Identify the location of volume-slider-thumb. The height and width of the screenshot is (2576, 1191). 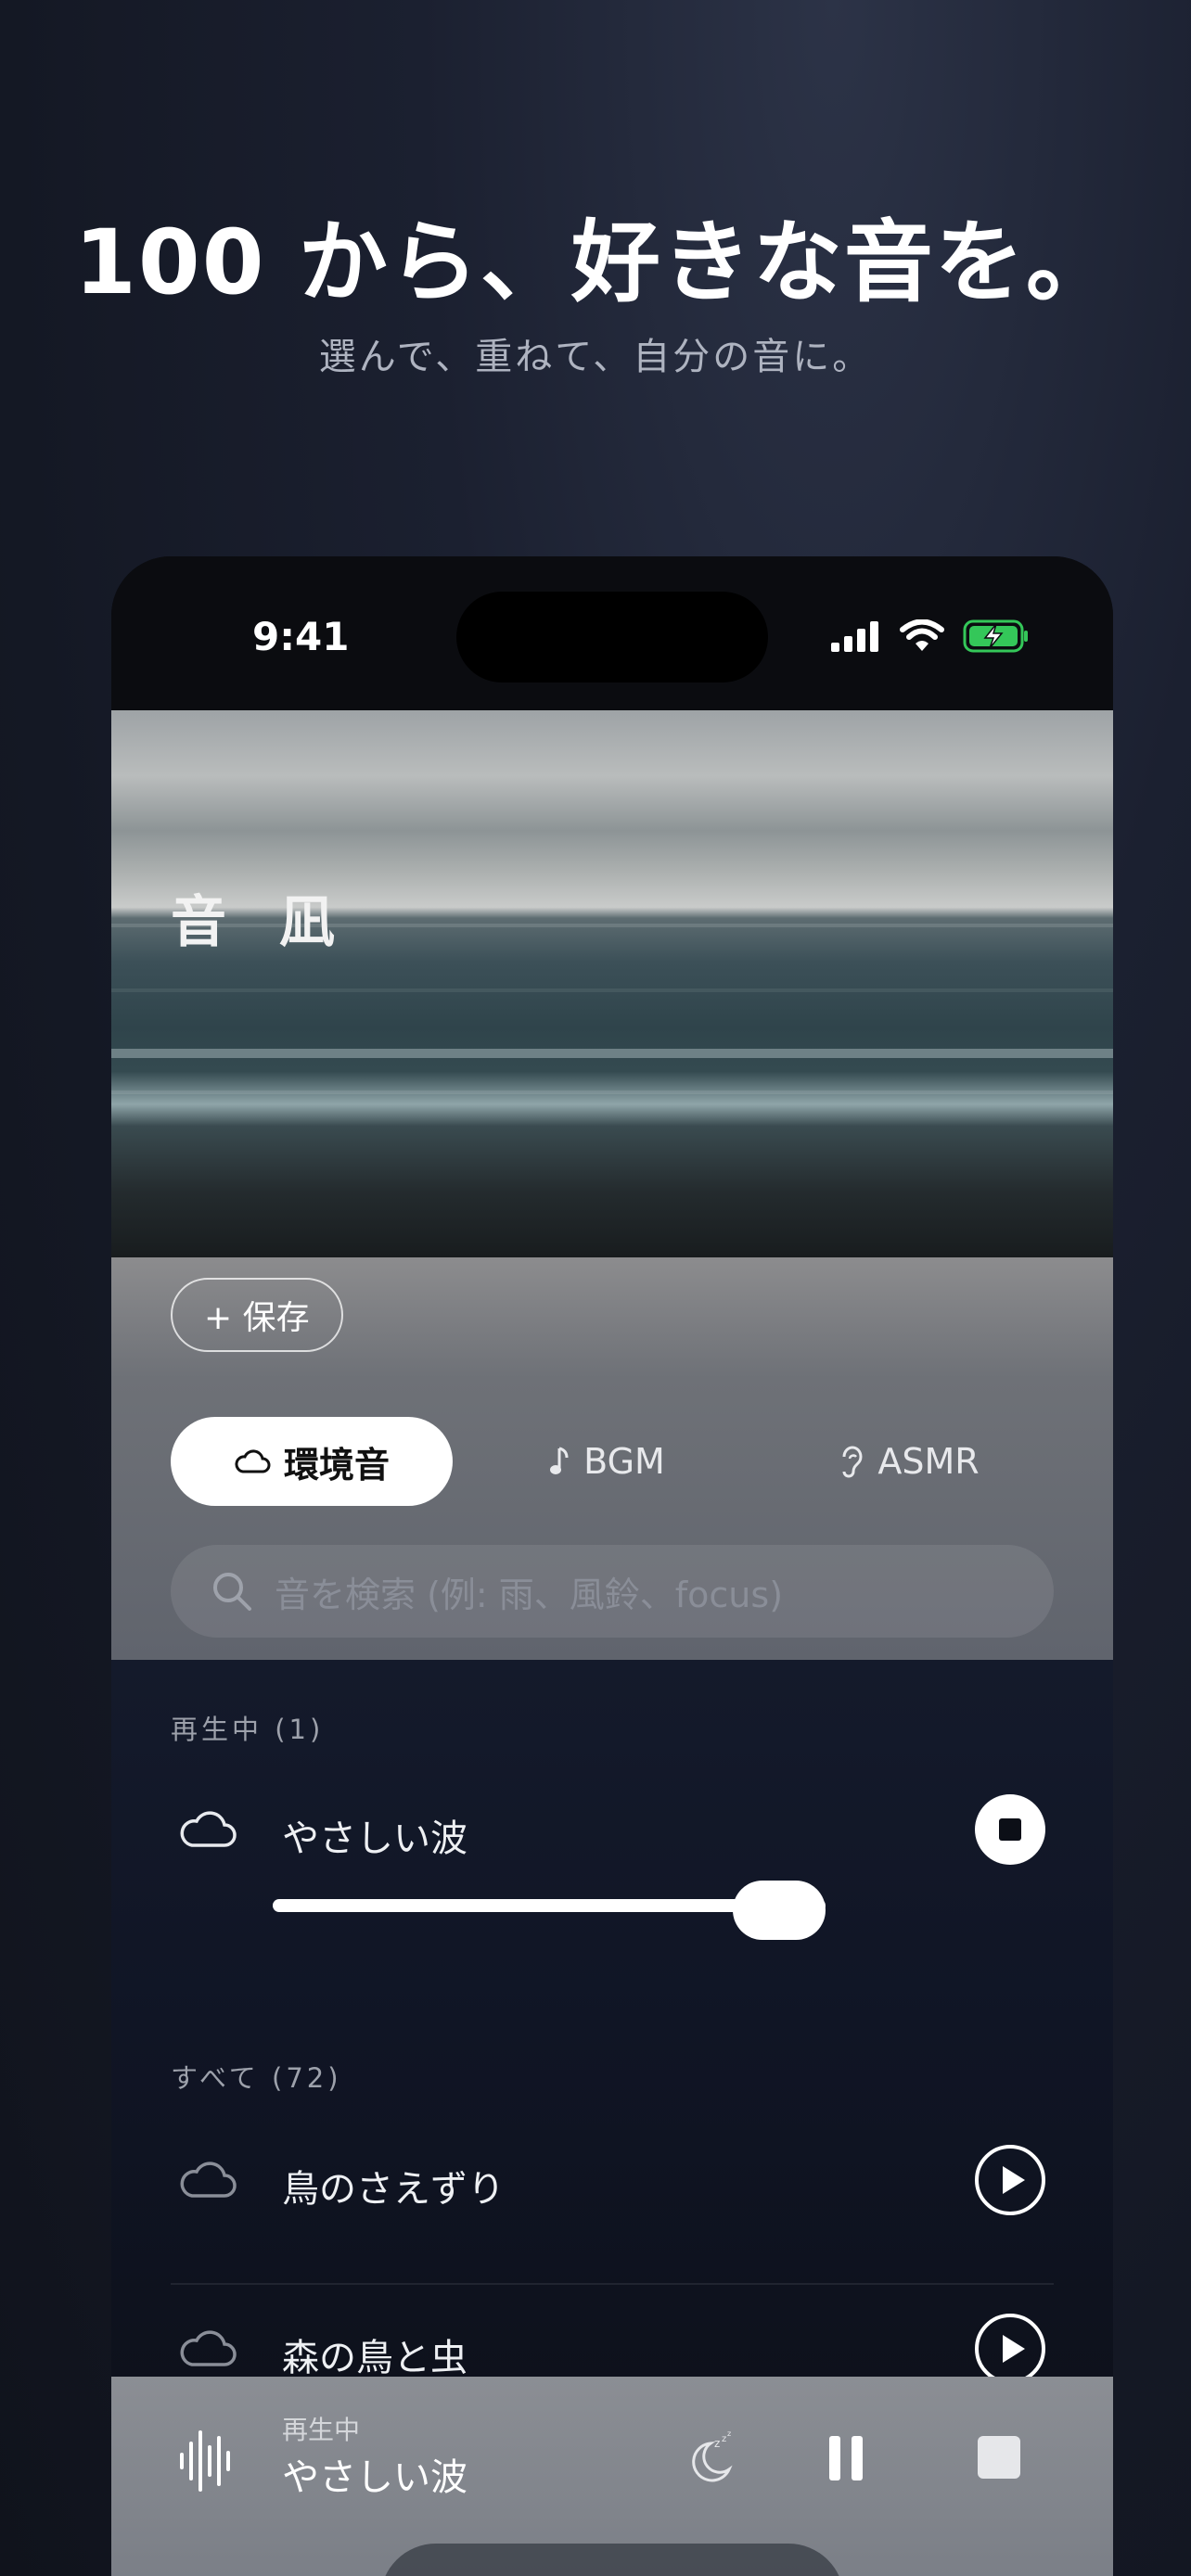
(779, 1911).